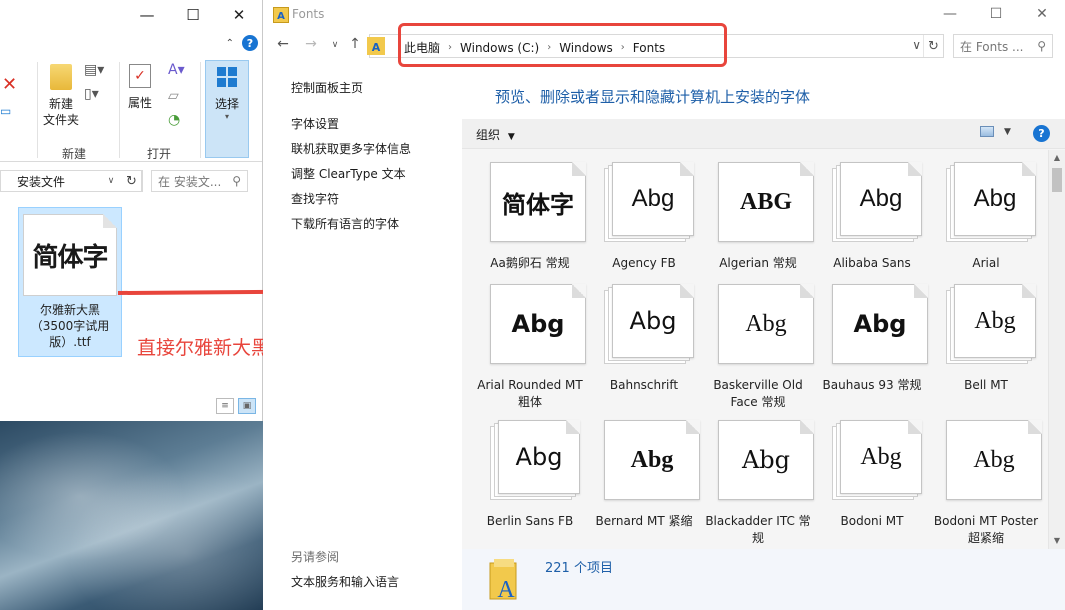  Describe the element at coordinates (872, 521) in the screenshot. I see `font-name-label: Bodoni MT` at that location.